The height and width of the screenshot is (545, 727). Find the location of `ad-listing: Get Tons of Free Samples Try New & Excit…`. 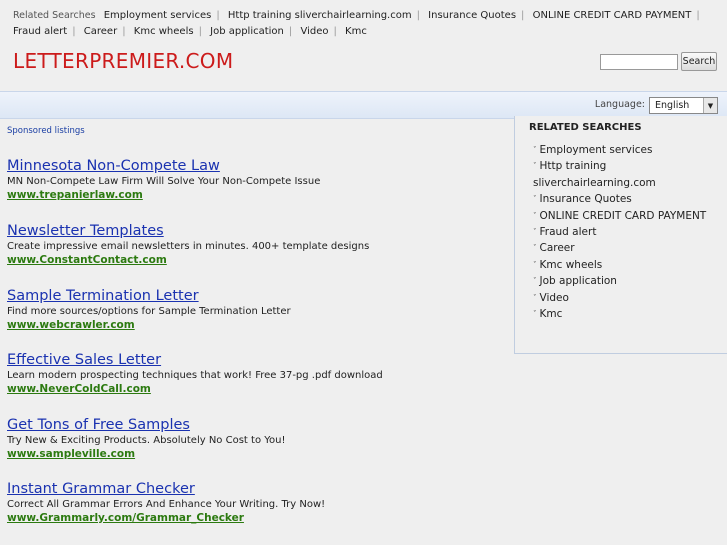

ad-listing: Get Tons of Free Samples Try New & Excit… is located at coordinates (257, 438).